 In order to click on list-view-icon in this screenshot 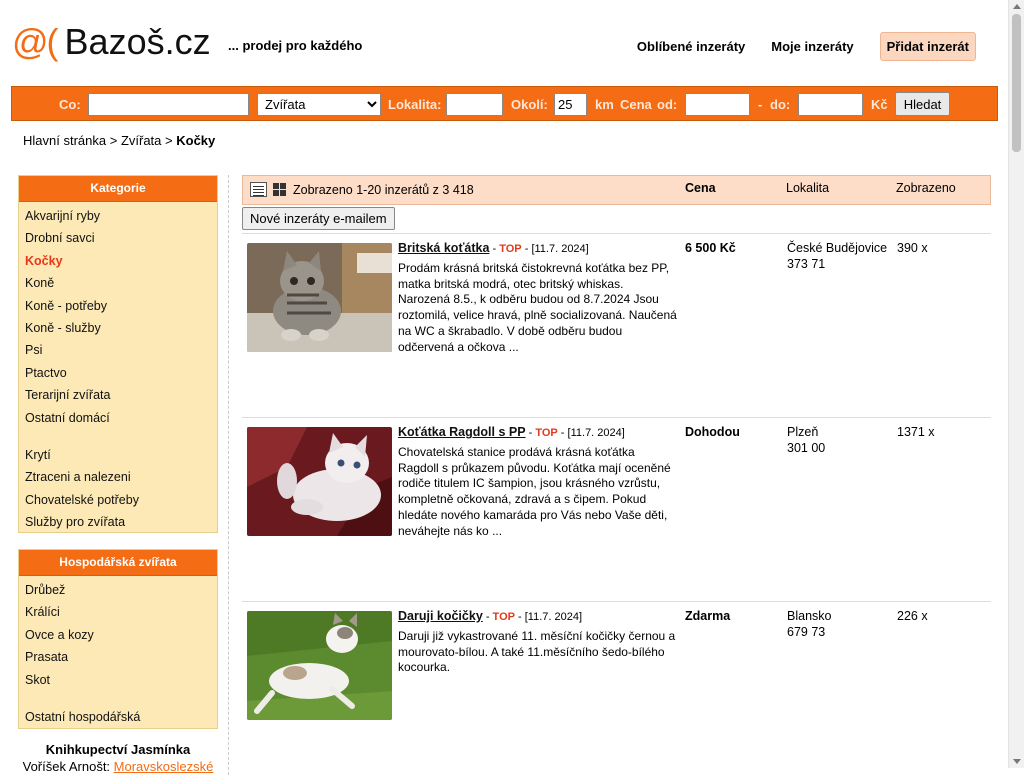, I will do `click(258, 189)`.